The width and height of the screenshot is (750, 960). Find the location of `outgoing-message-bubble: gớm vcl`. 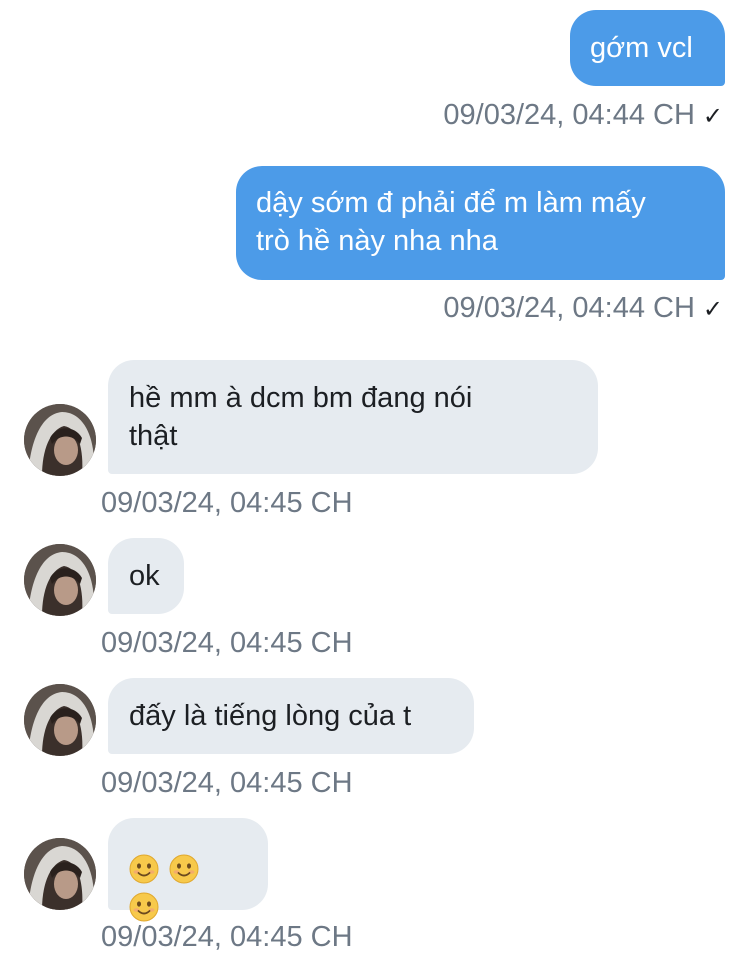

outgoing-message-bubble: gớm vcl is located at coordinates (647, 48).